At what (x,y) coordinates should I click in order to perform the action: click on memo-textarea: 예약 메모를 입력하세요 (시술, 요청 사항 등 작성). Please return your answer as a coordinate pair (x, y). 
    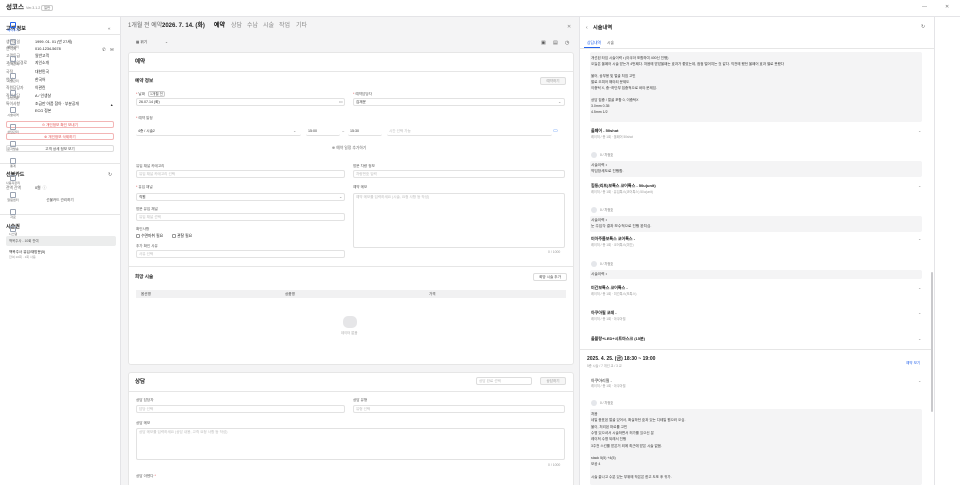
    Looking at the image, I should click on (459, 220).